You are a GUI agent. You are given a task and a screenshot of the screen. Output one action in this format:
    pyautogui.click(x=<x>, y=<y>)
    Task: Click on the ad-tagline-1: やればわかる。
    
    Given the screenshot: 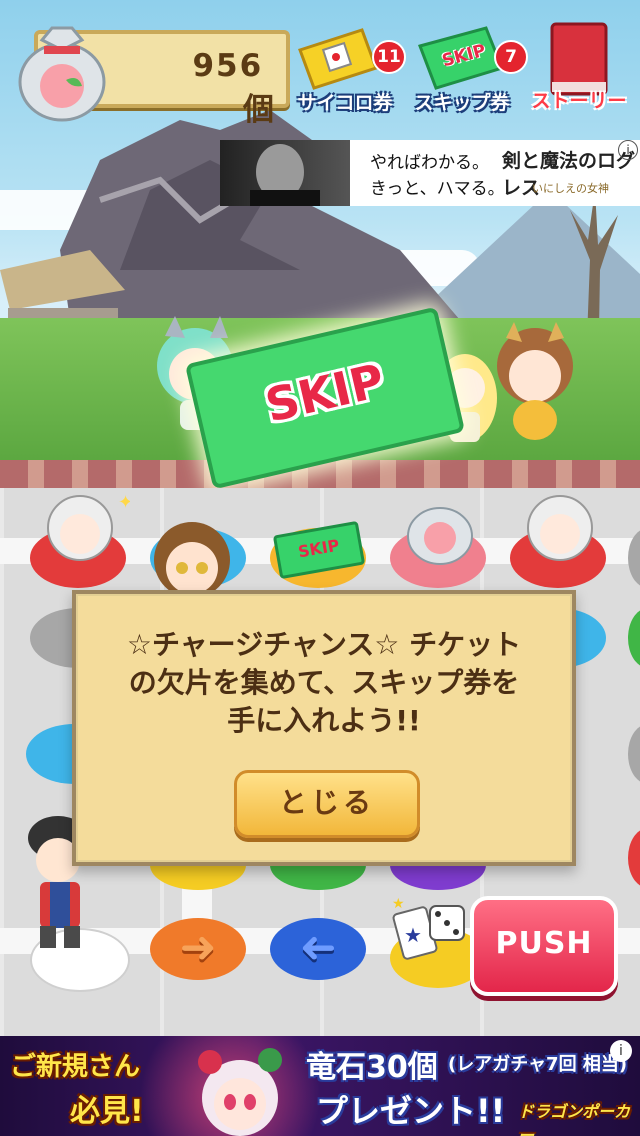 What is the action you would take?
    pyautogui.click(x=429, y=163)
    